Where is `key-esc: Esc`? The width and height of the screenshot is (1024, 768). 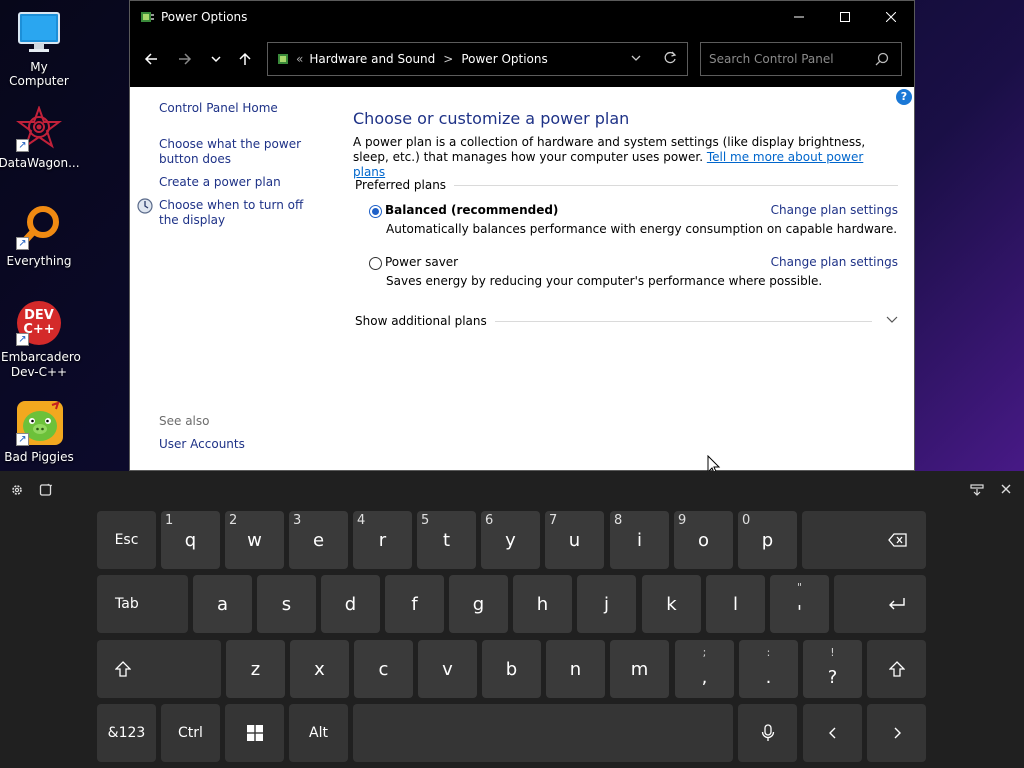
key-esc: Esc is located at coordinates (126, 540).